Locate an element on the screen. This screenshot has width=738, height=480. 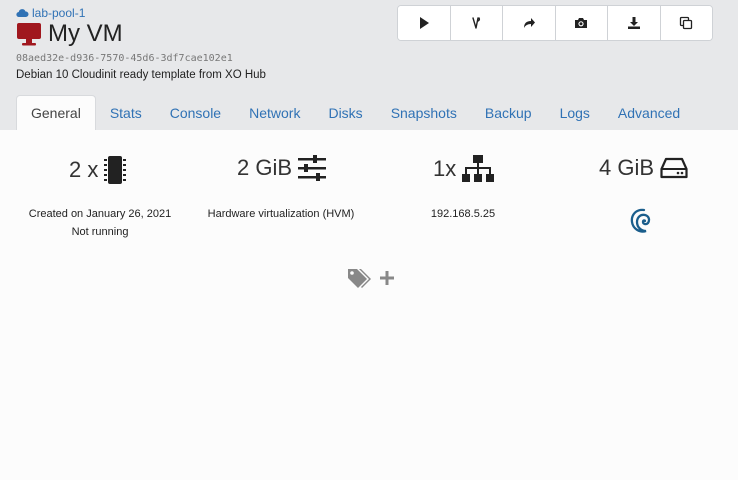
sliders-icon is located at coordinates (312, 168).